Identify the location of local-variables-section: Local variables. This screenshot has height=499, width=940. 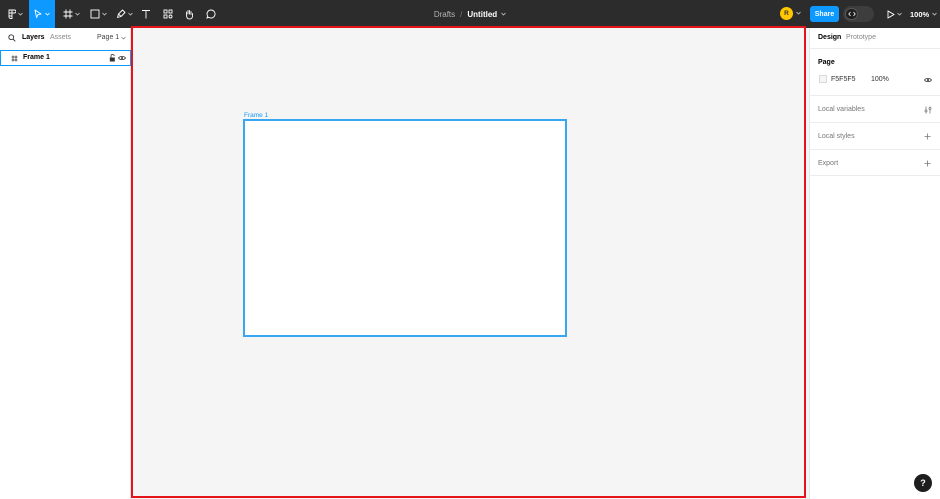
(875, 109).